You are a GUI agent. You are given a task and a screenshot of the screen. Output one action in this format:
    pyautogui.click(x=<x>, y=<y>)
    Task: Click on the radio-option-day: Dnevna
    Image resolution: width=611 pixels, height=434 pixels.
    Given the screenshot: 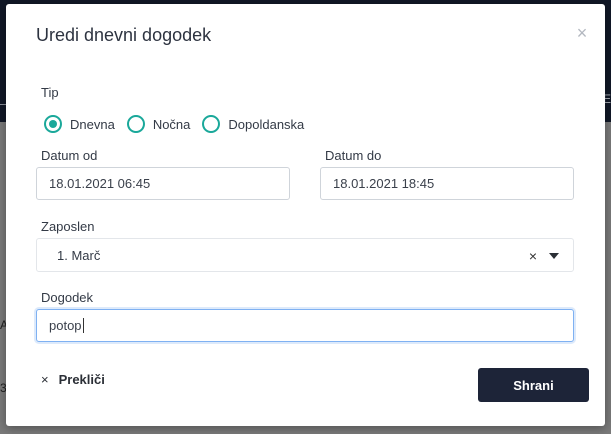 What is the action you would take?
    pyautogui.click(x=79, y=124)
    